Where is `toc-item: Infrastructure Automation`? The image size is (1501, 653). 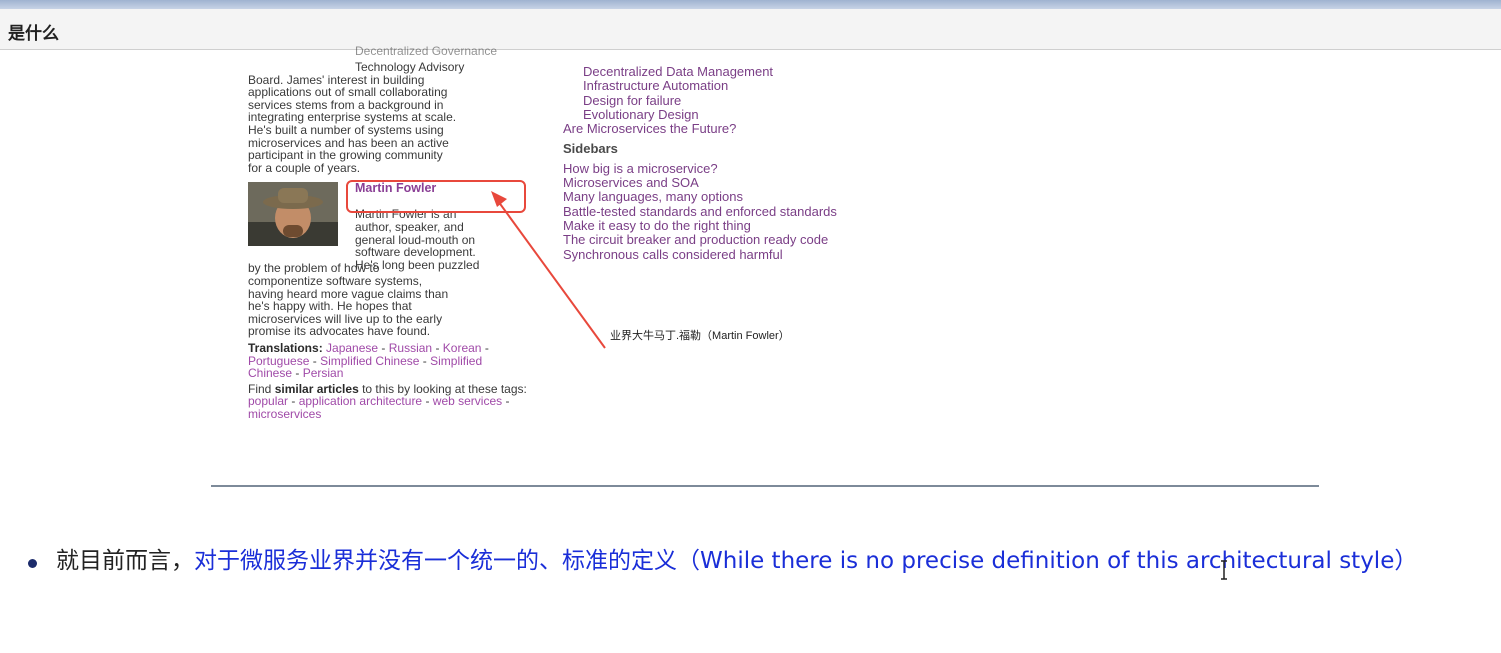
toc-item: Infrastructure Automation is located at coordinates (773, 85).